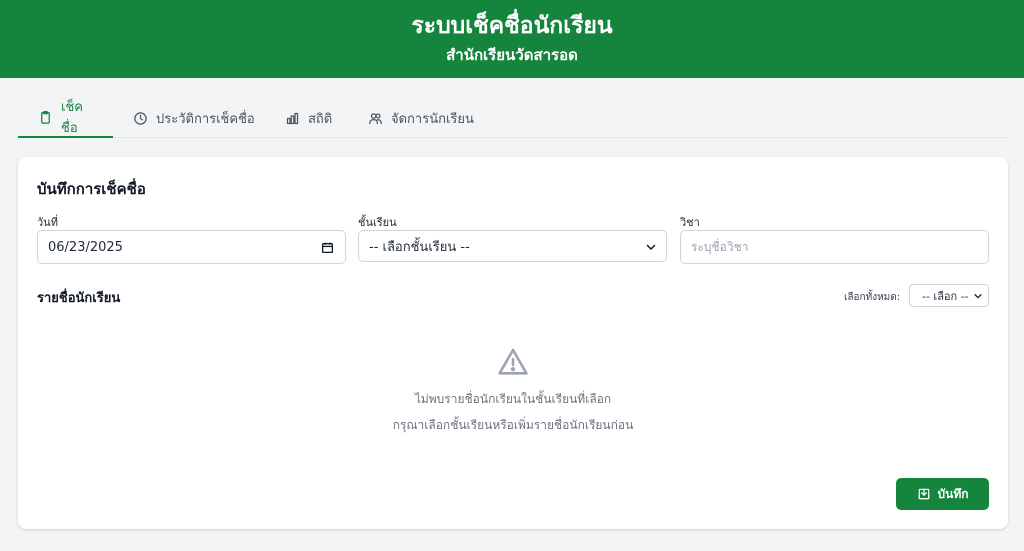  Describe the element at coordinates (327, 247) in the screenshot. I see `calendar-icon` at that location.